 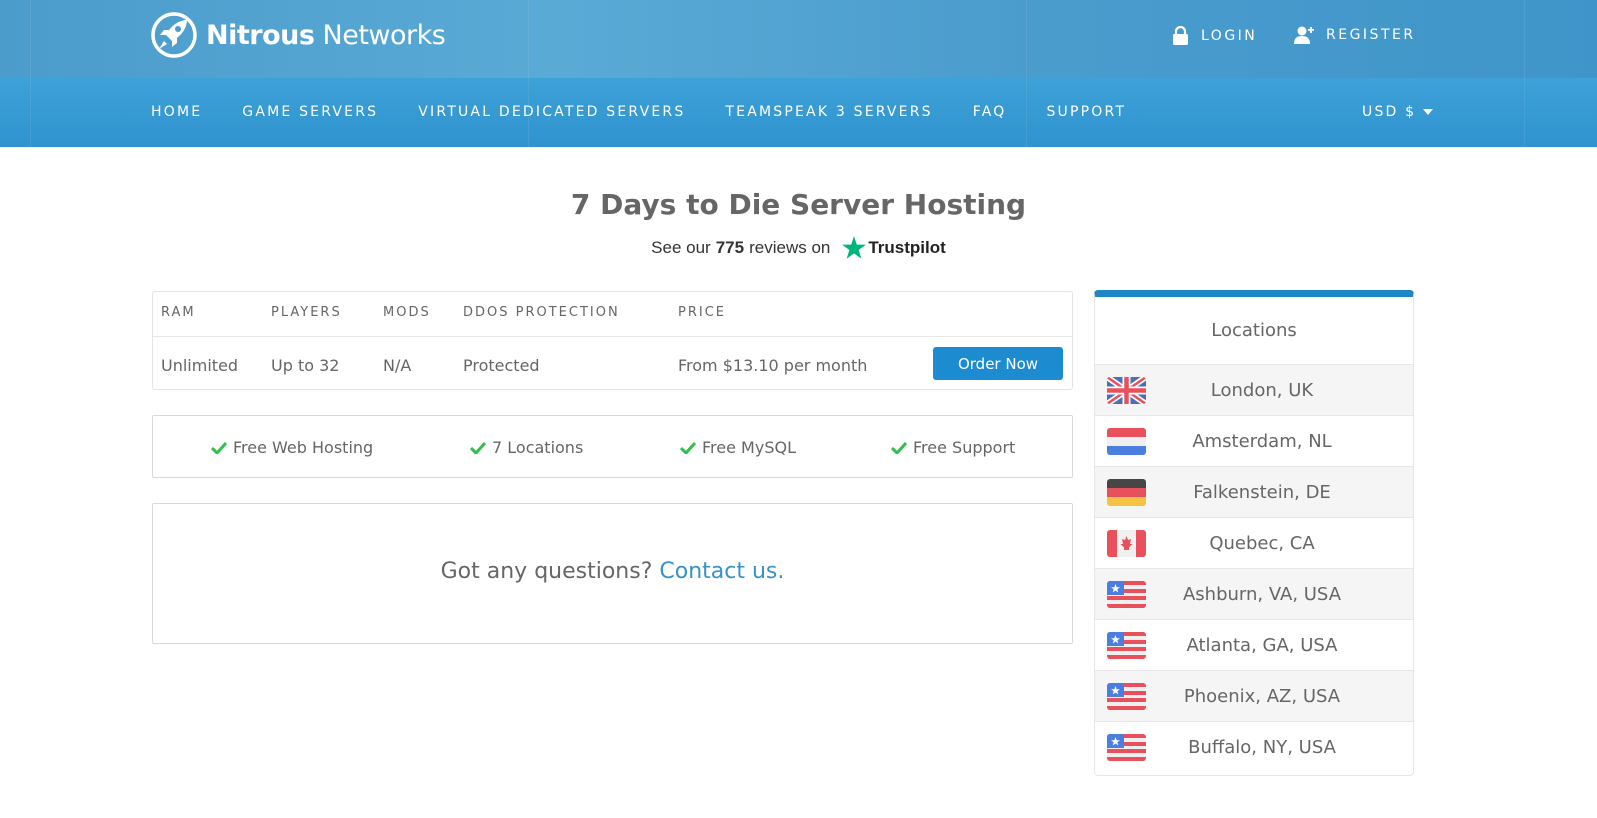 What do you see at coordinates (612, 336) in the screenshot?
I see `table-divider` at bounding box center [612, 336].